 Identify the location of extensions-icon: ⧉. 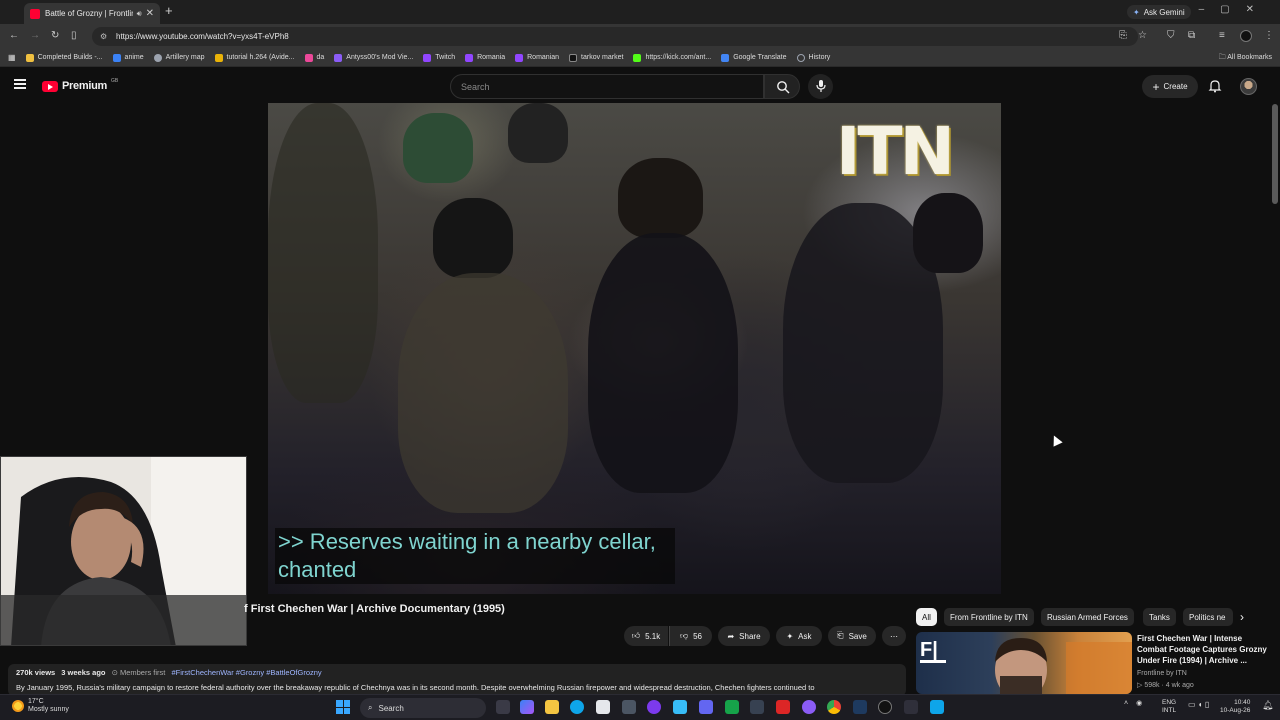
(1191, 35).